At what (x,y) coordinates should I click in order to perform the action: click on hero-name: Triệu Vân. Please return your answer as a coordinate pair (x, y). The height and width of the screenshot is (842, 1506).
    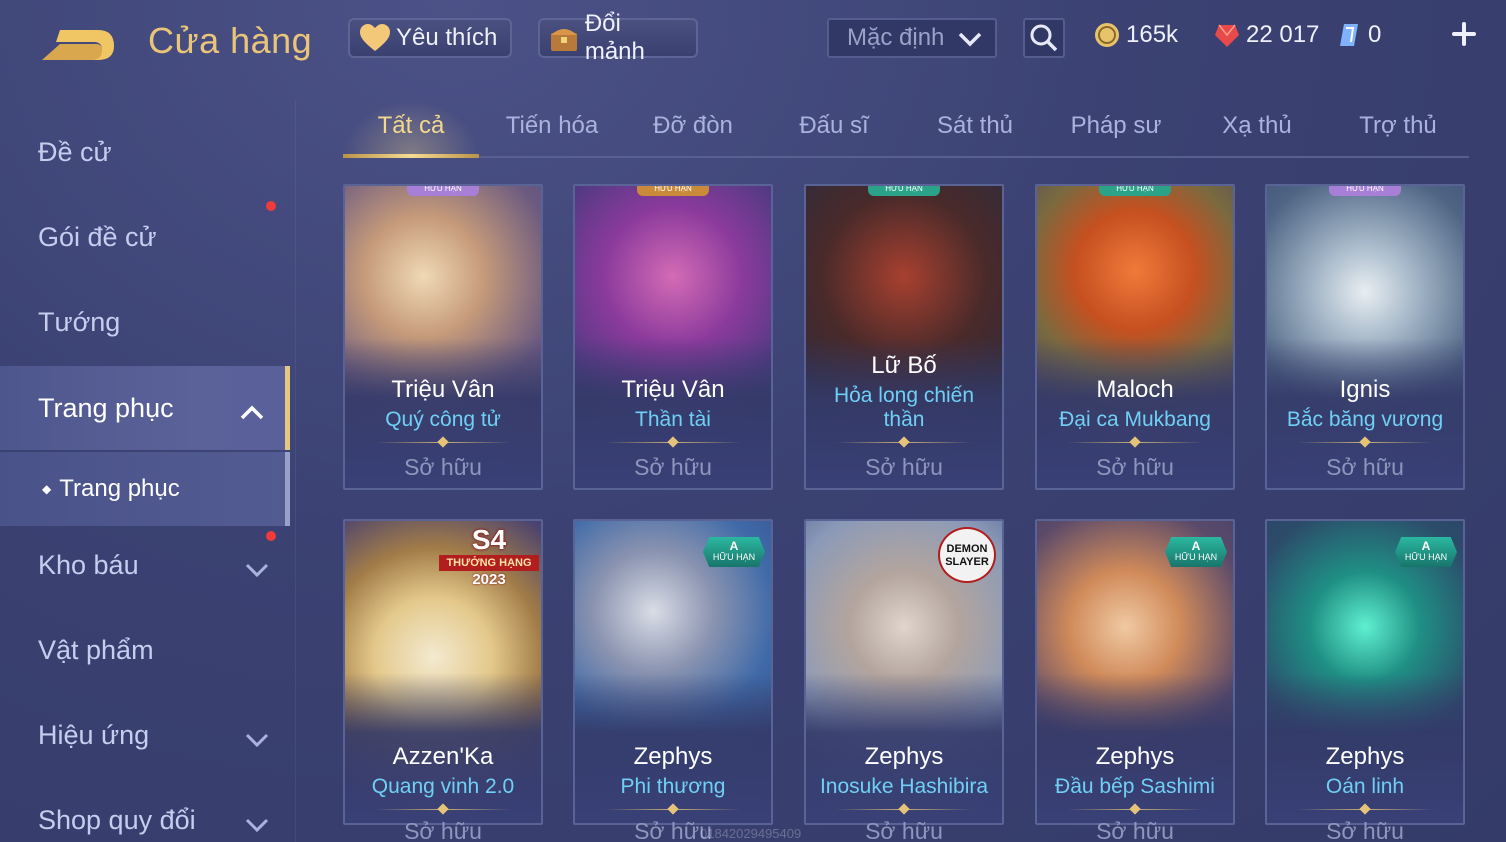
    Looking at the image, I should click on (443, 389).